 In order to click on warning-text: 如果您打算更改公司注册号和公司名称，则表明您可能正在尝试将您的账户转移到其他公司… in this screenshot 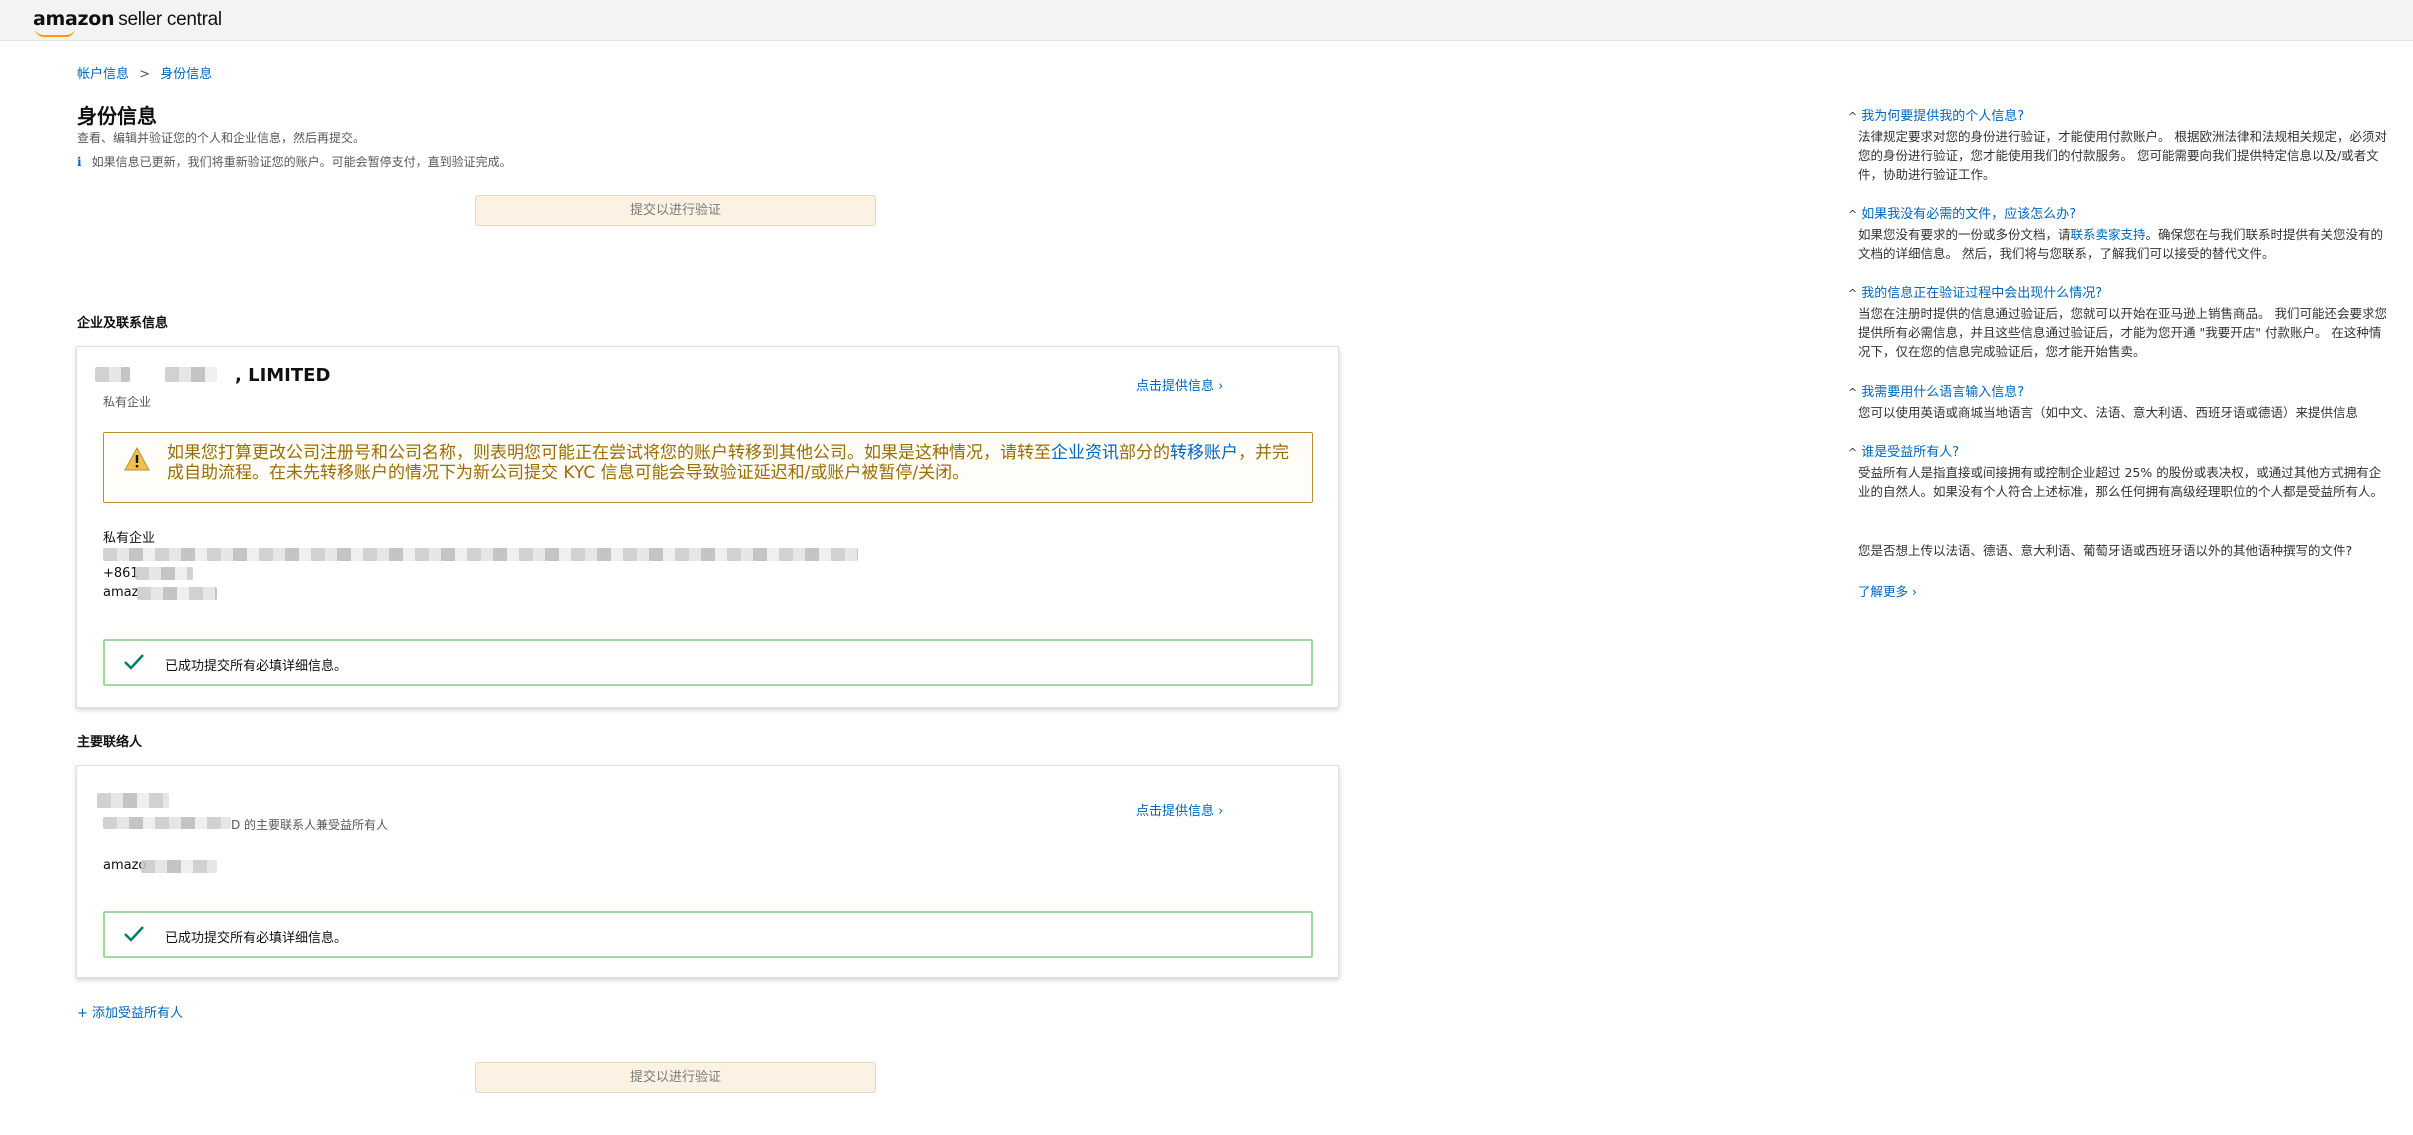, I will do `click(734, 463)`.